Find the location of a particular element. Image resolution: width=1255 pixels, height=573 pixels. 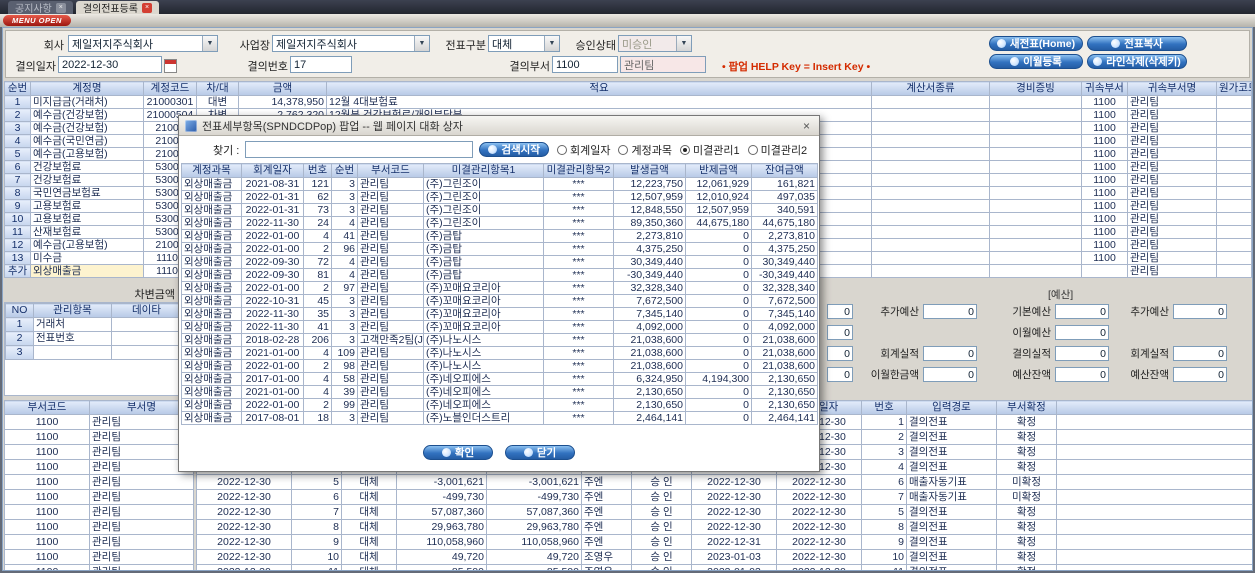

dialog-icon is located at coordinates (191, 125).